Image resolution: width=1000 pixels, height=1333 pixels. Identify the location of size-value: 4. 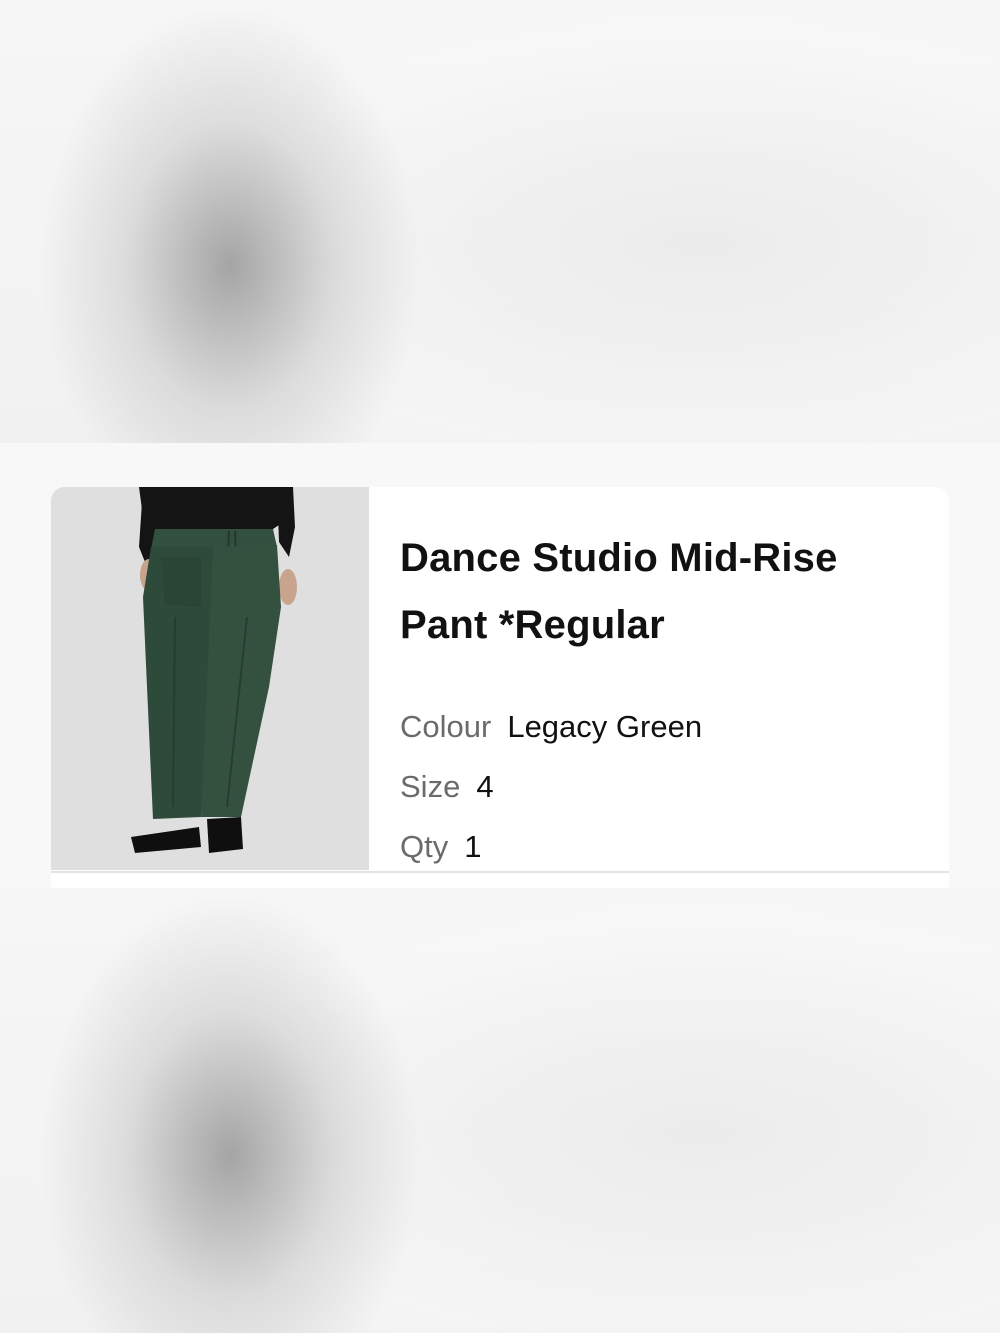
(485, 786).